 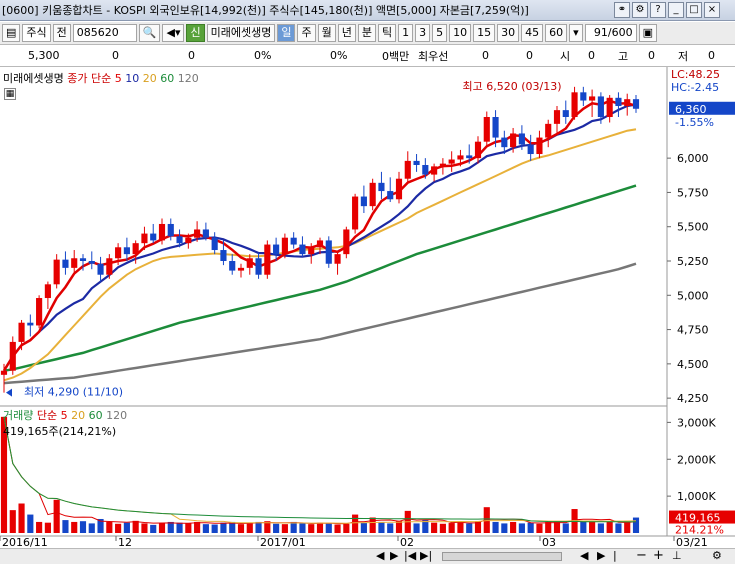 I want to click on quote-value-2: 0, so click(x=191, y=55).